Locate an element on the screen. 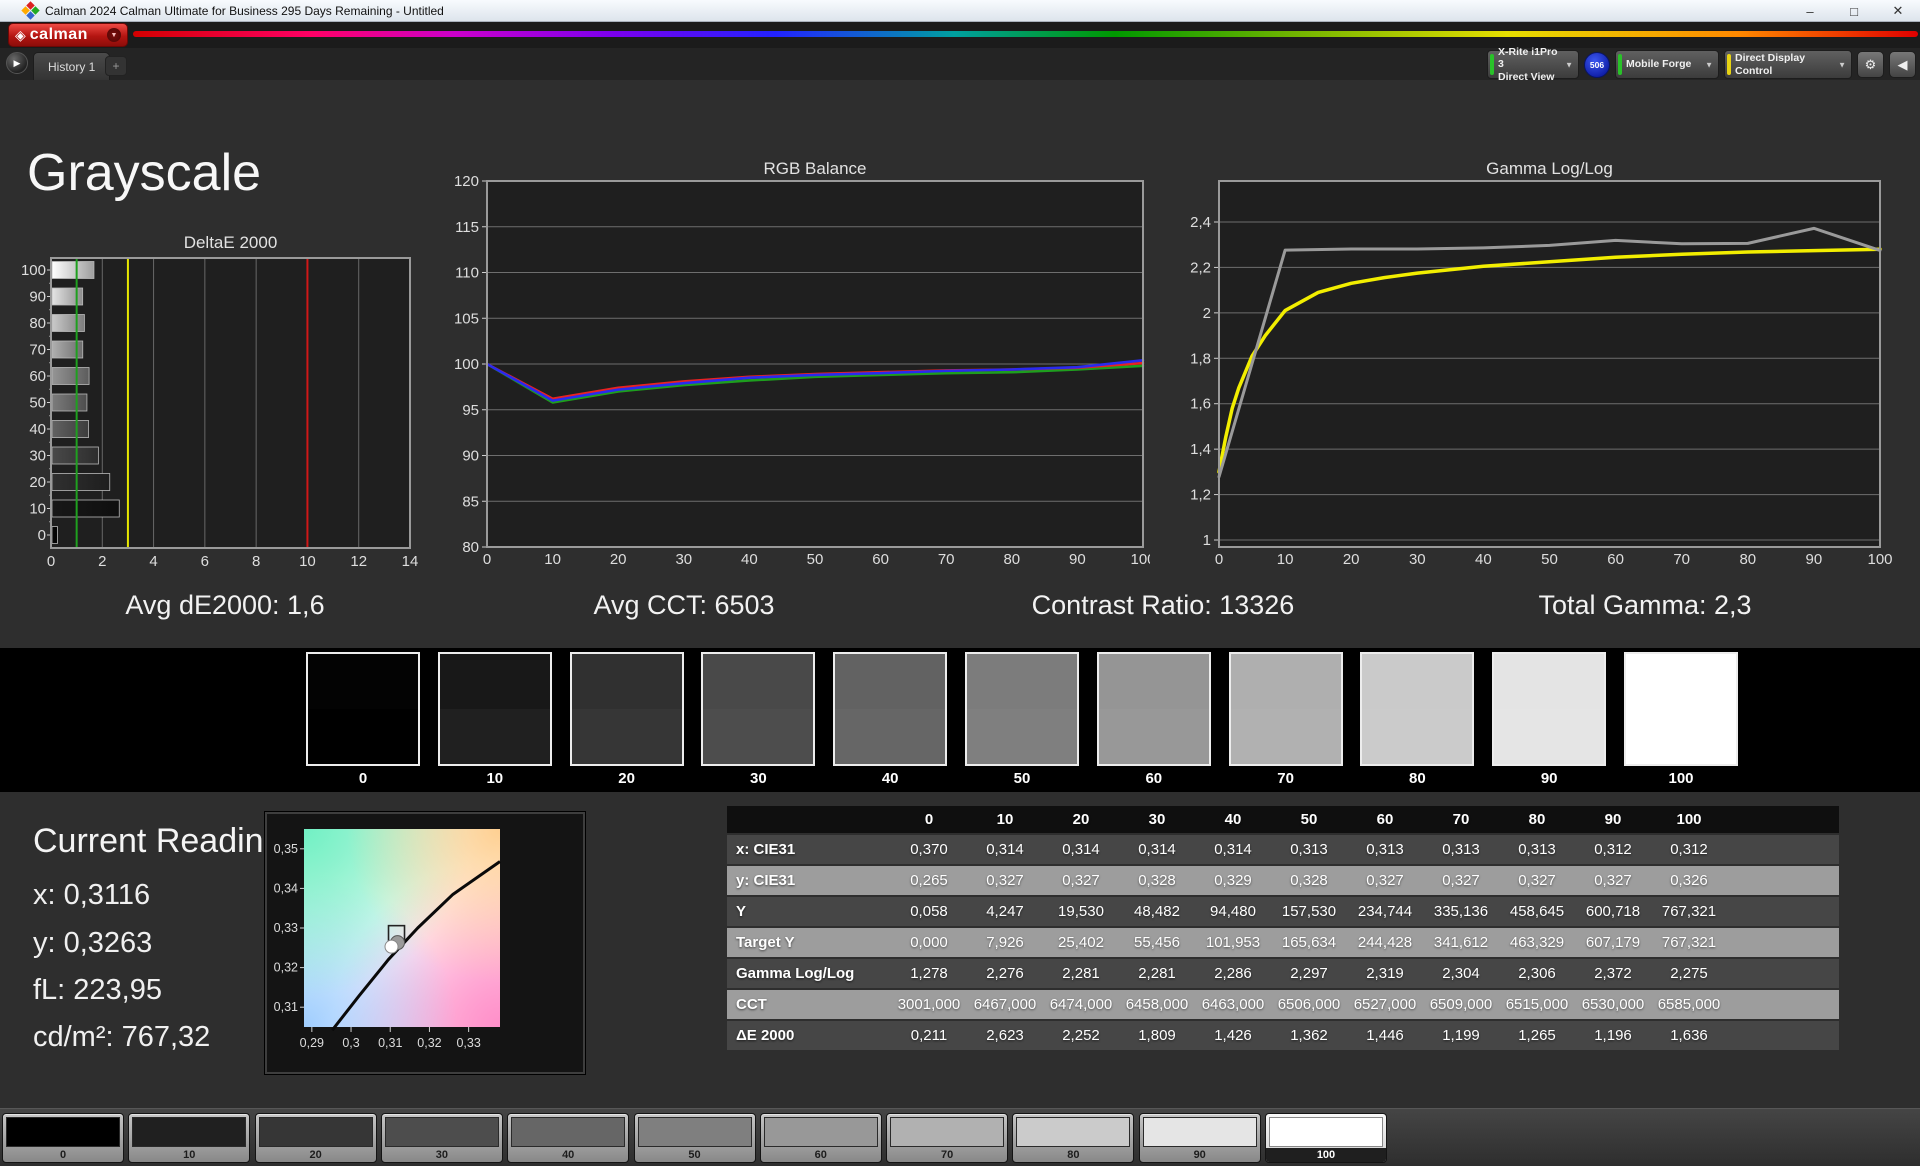  patch-button-60: 60 is located at coordinates (820, 1138).